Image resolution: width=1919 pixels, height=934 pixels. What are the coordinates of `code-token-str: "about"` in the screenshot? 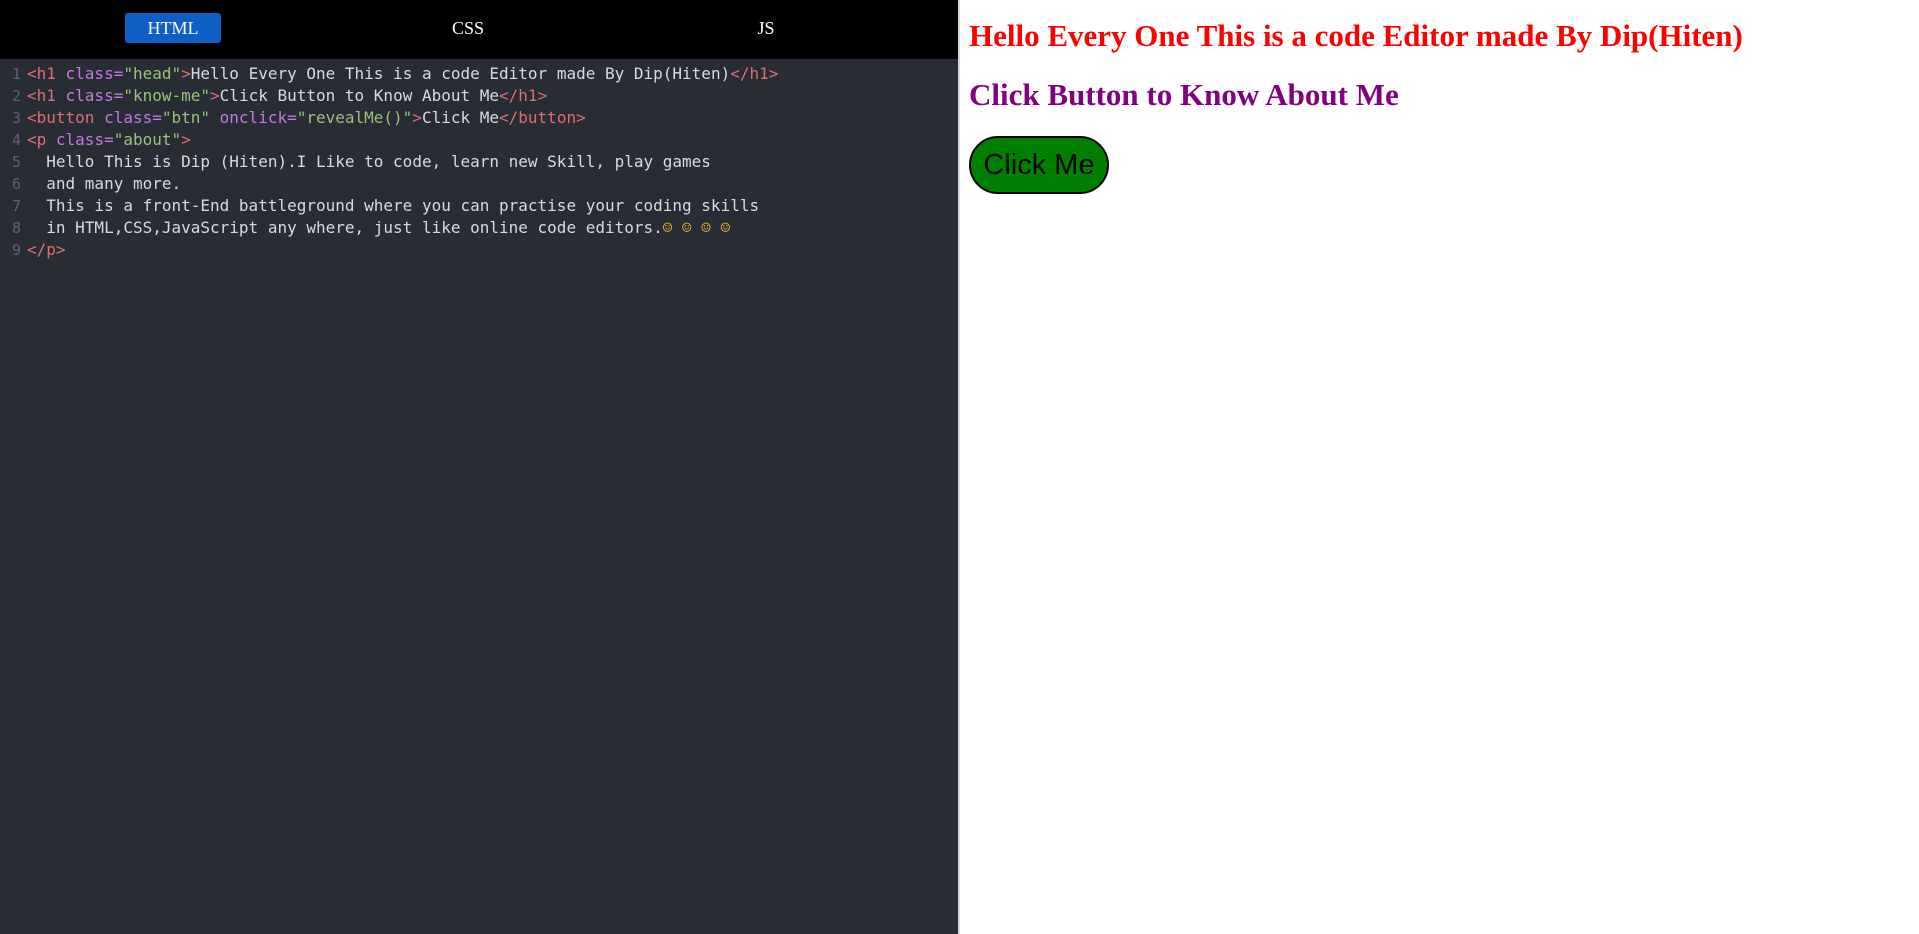 It's located at (147, 139).